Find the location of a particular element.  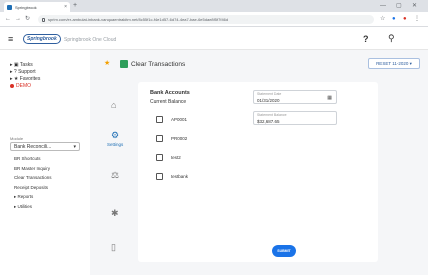

browser-tab: Springbrook × is located at coordinates (37, 7).